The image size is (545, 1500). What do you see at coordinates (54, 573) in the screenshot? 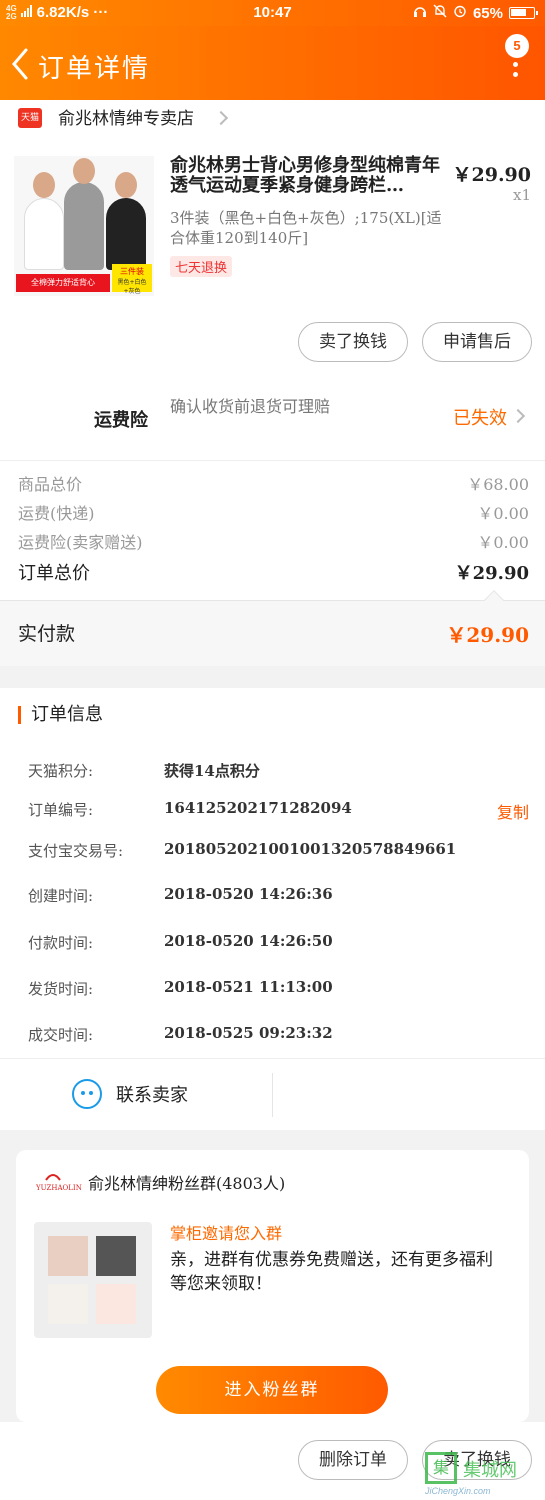
I see `order-total-label: 订单总价` at bounding box center [54, 573].